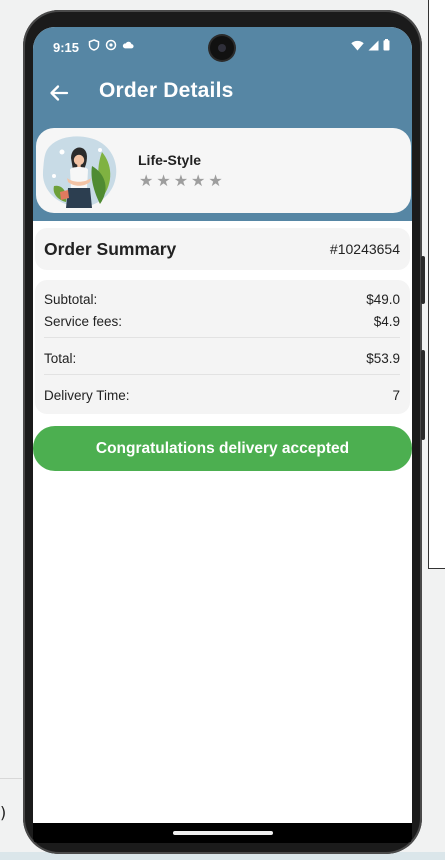 The width and height of the screenshot is (445, 860). Describe the element at coordinates (383, 358) in the screenshot. I see `total-value: $53.9` at that location.